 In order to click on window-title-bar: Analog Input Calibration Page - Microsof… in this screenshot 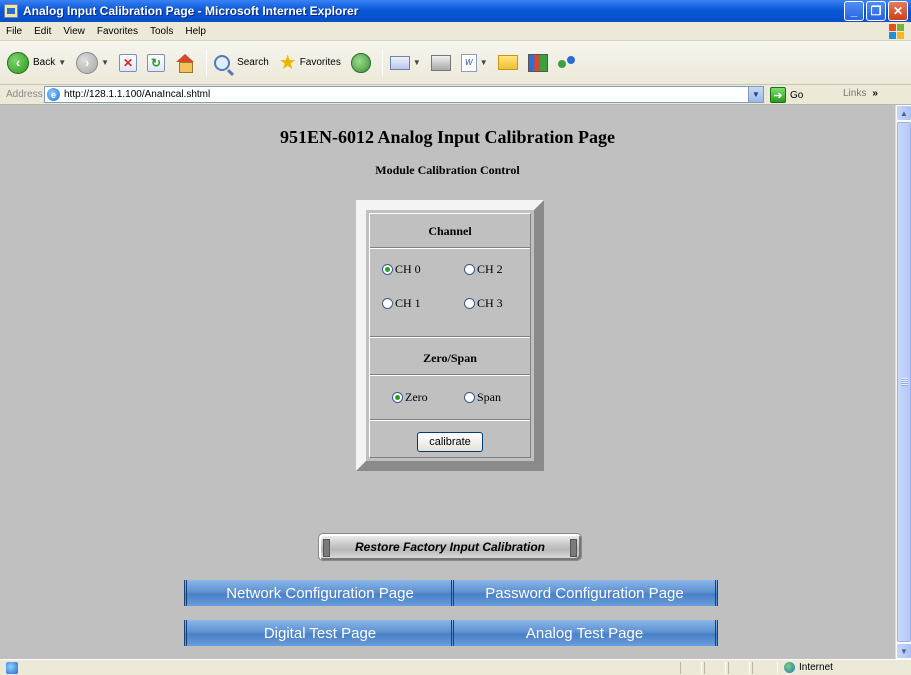, I will do `click(455, 11)`.